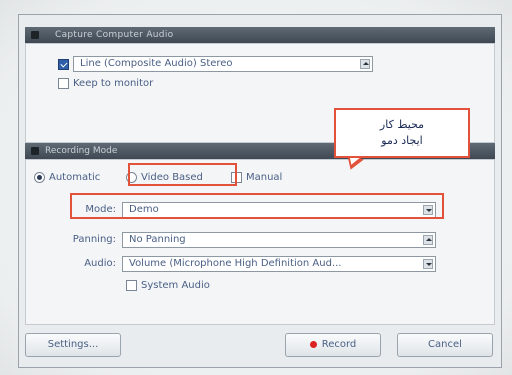 This screenshot has width=512, height=375. I want to click on audio-label: Audio:, so click(100, 263).